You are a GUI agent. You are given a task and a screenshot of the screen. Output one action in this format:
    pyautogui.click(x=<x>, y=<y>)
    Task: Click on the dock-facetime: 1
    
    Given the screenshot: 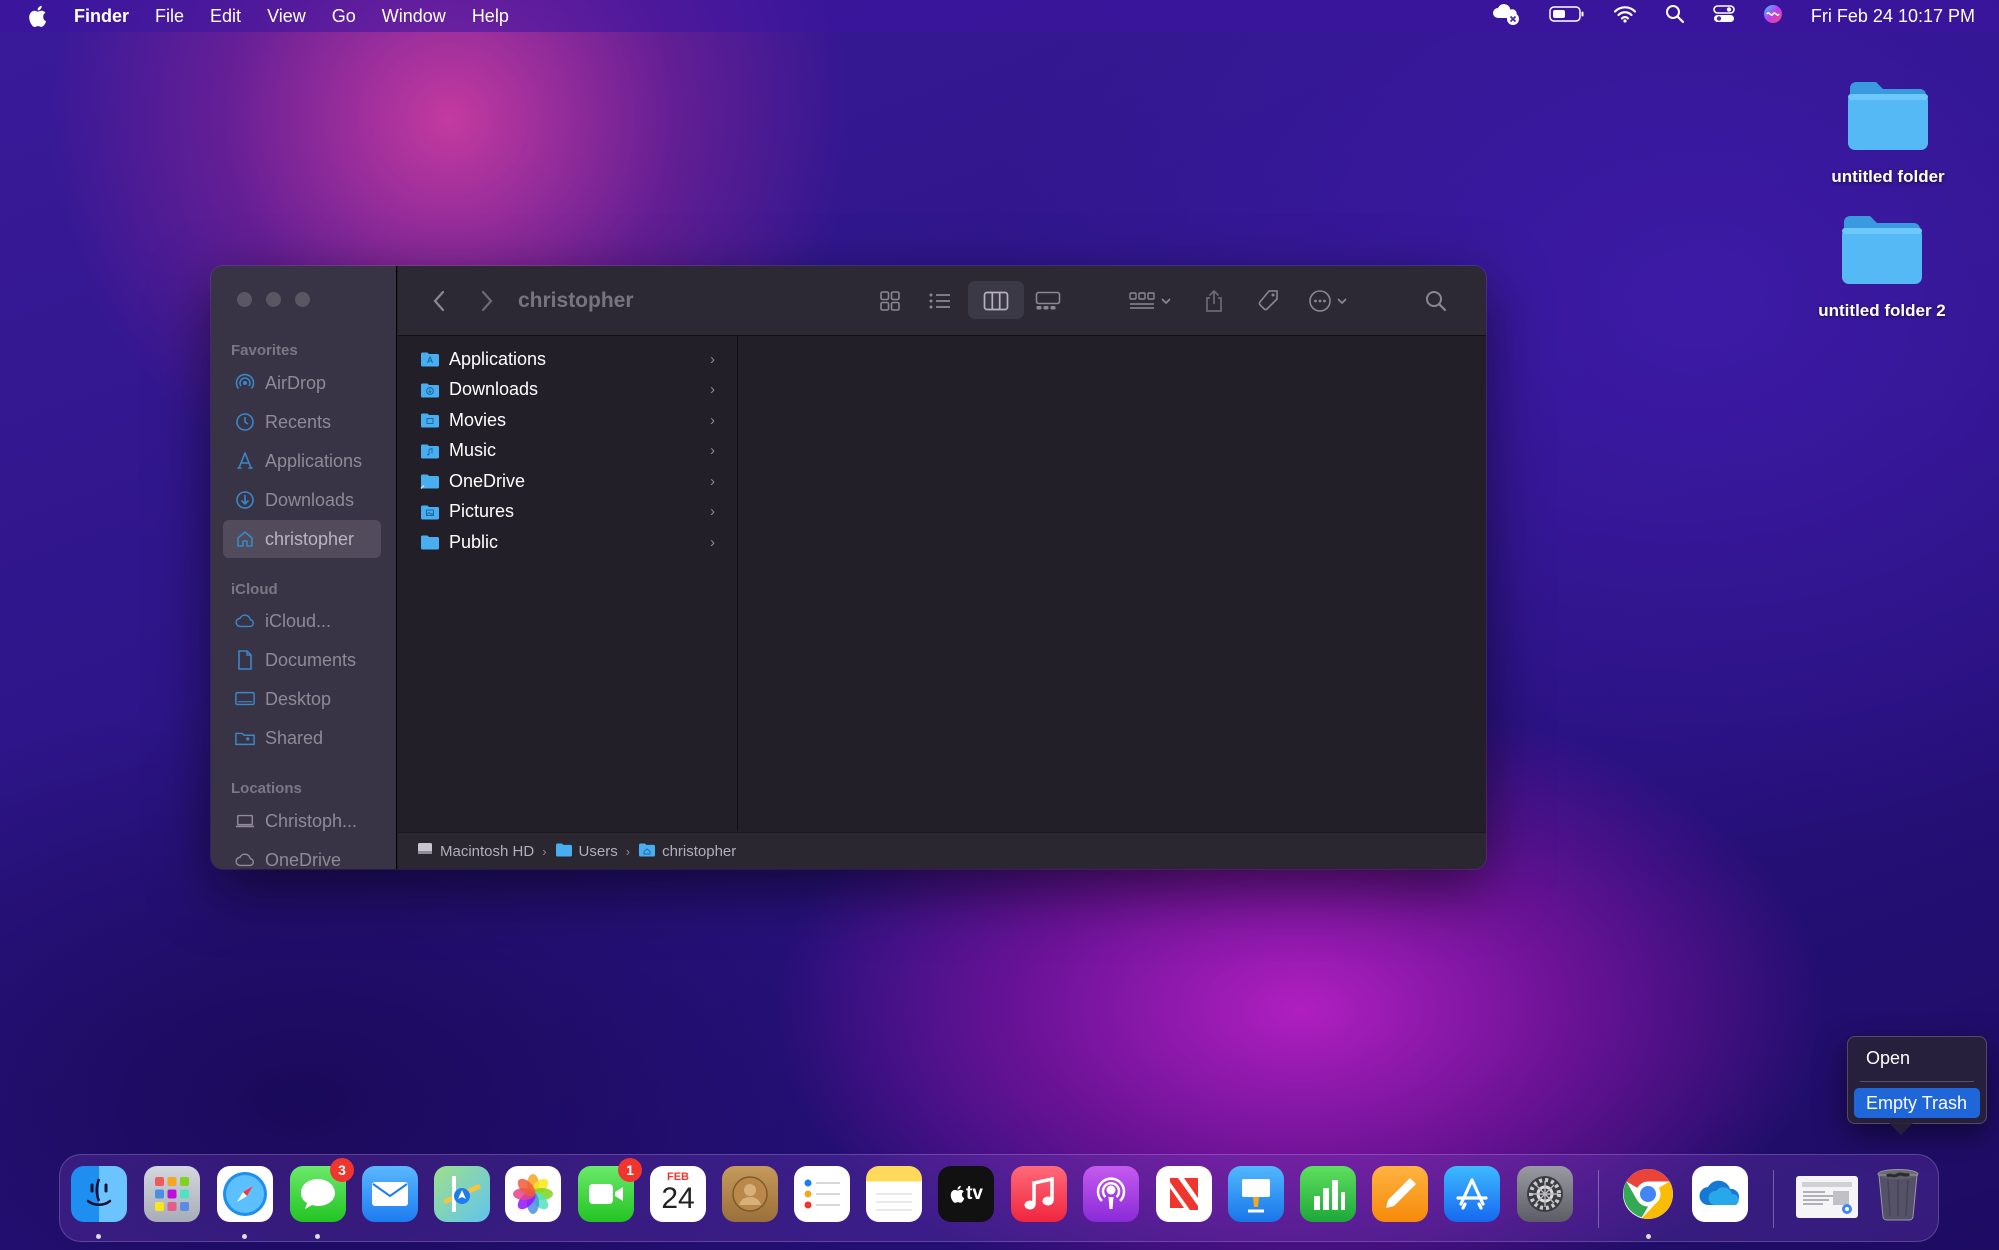 What is the action you would take?
    pyautogui.click(x=610, y=1190)
    